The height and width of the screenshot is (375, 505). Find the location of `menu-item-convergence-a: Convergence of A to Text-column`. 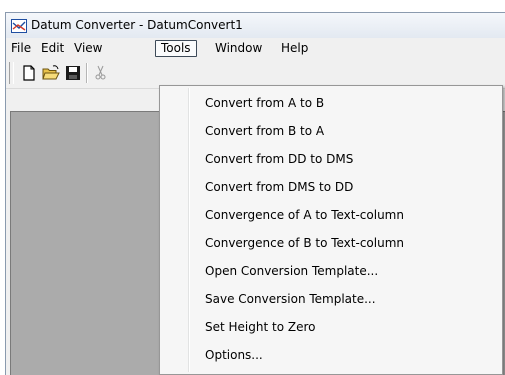

menu-item-convergence-a: Convergence of A to Text-column is located at coordinates (304, 215).